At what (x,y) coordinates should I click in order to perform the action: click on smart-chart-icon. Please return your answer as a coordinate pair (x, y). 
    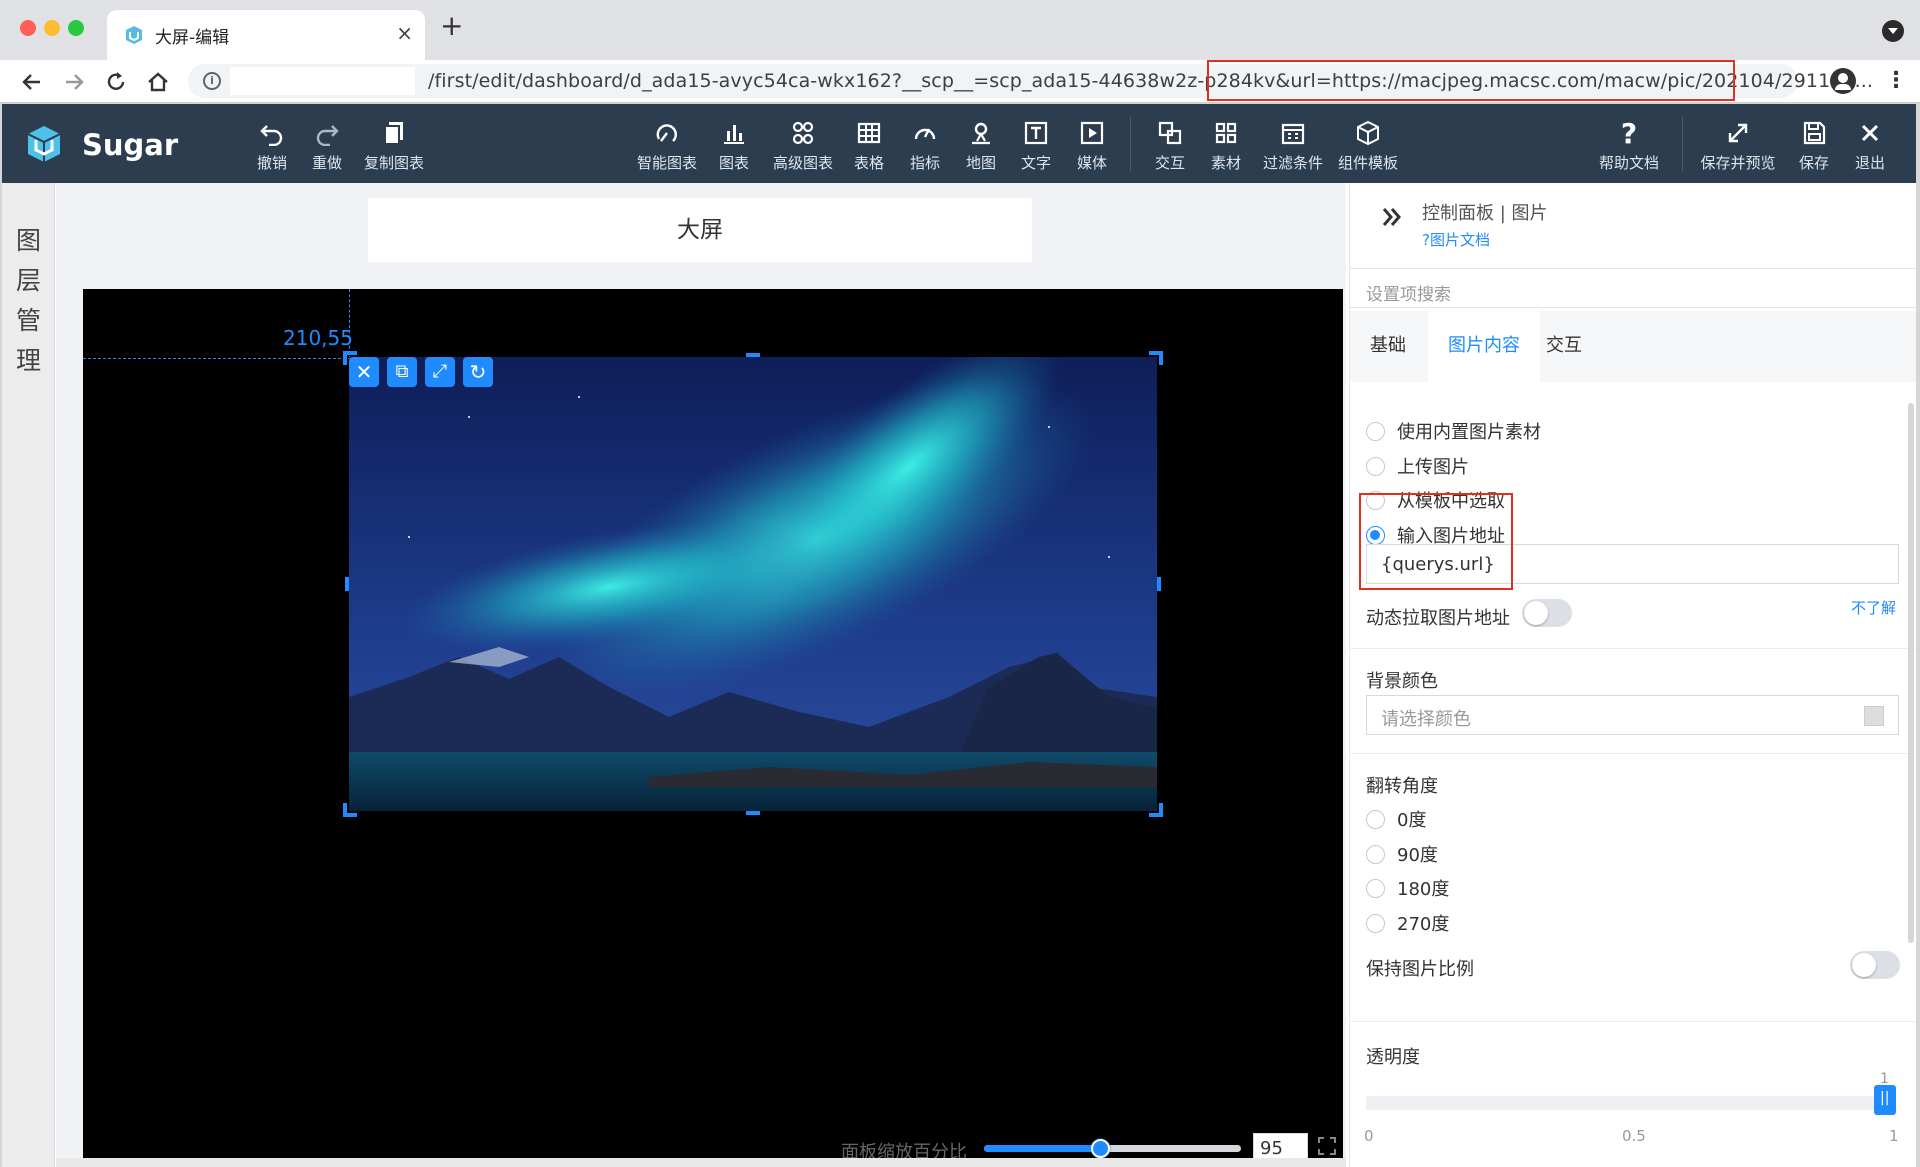
    Looking at the image, I should click on (667, 133).